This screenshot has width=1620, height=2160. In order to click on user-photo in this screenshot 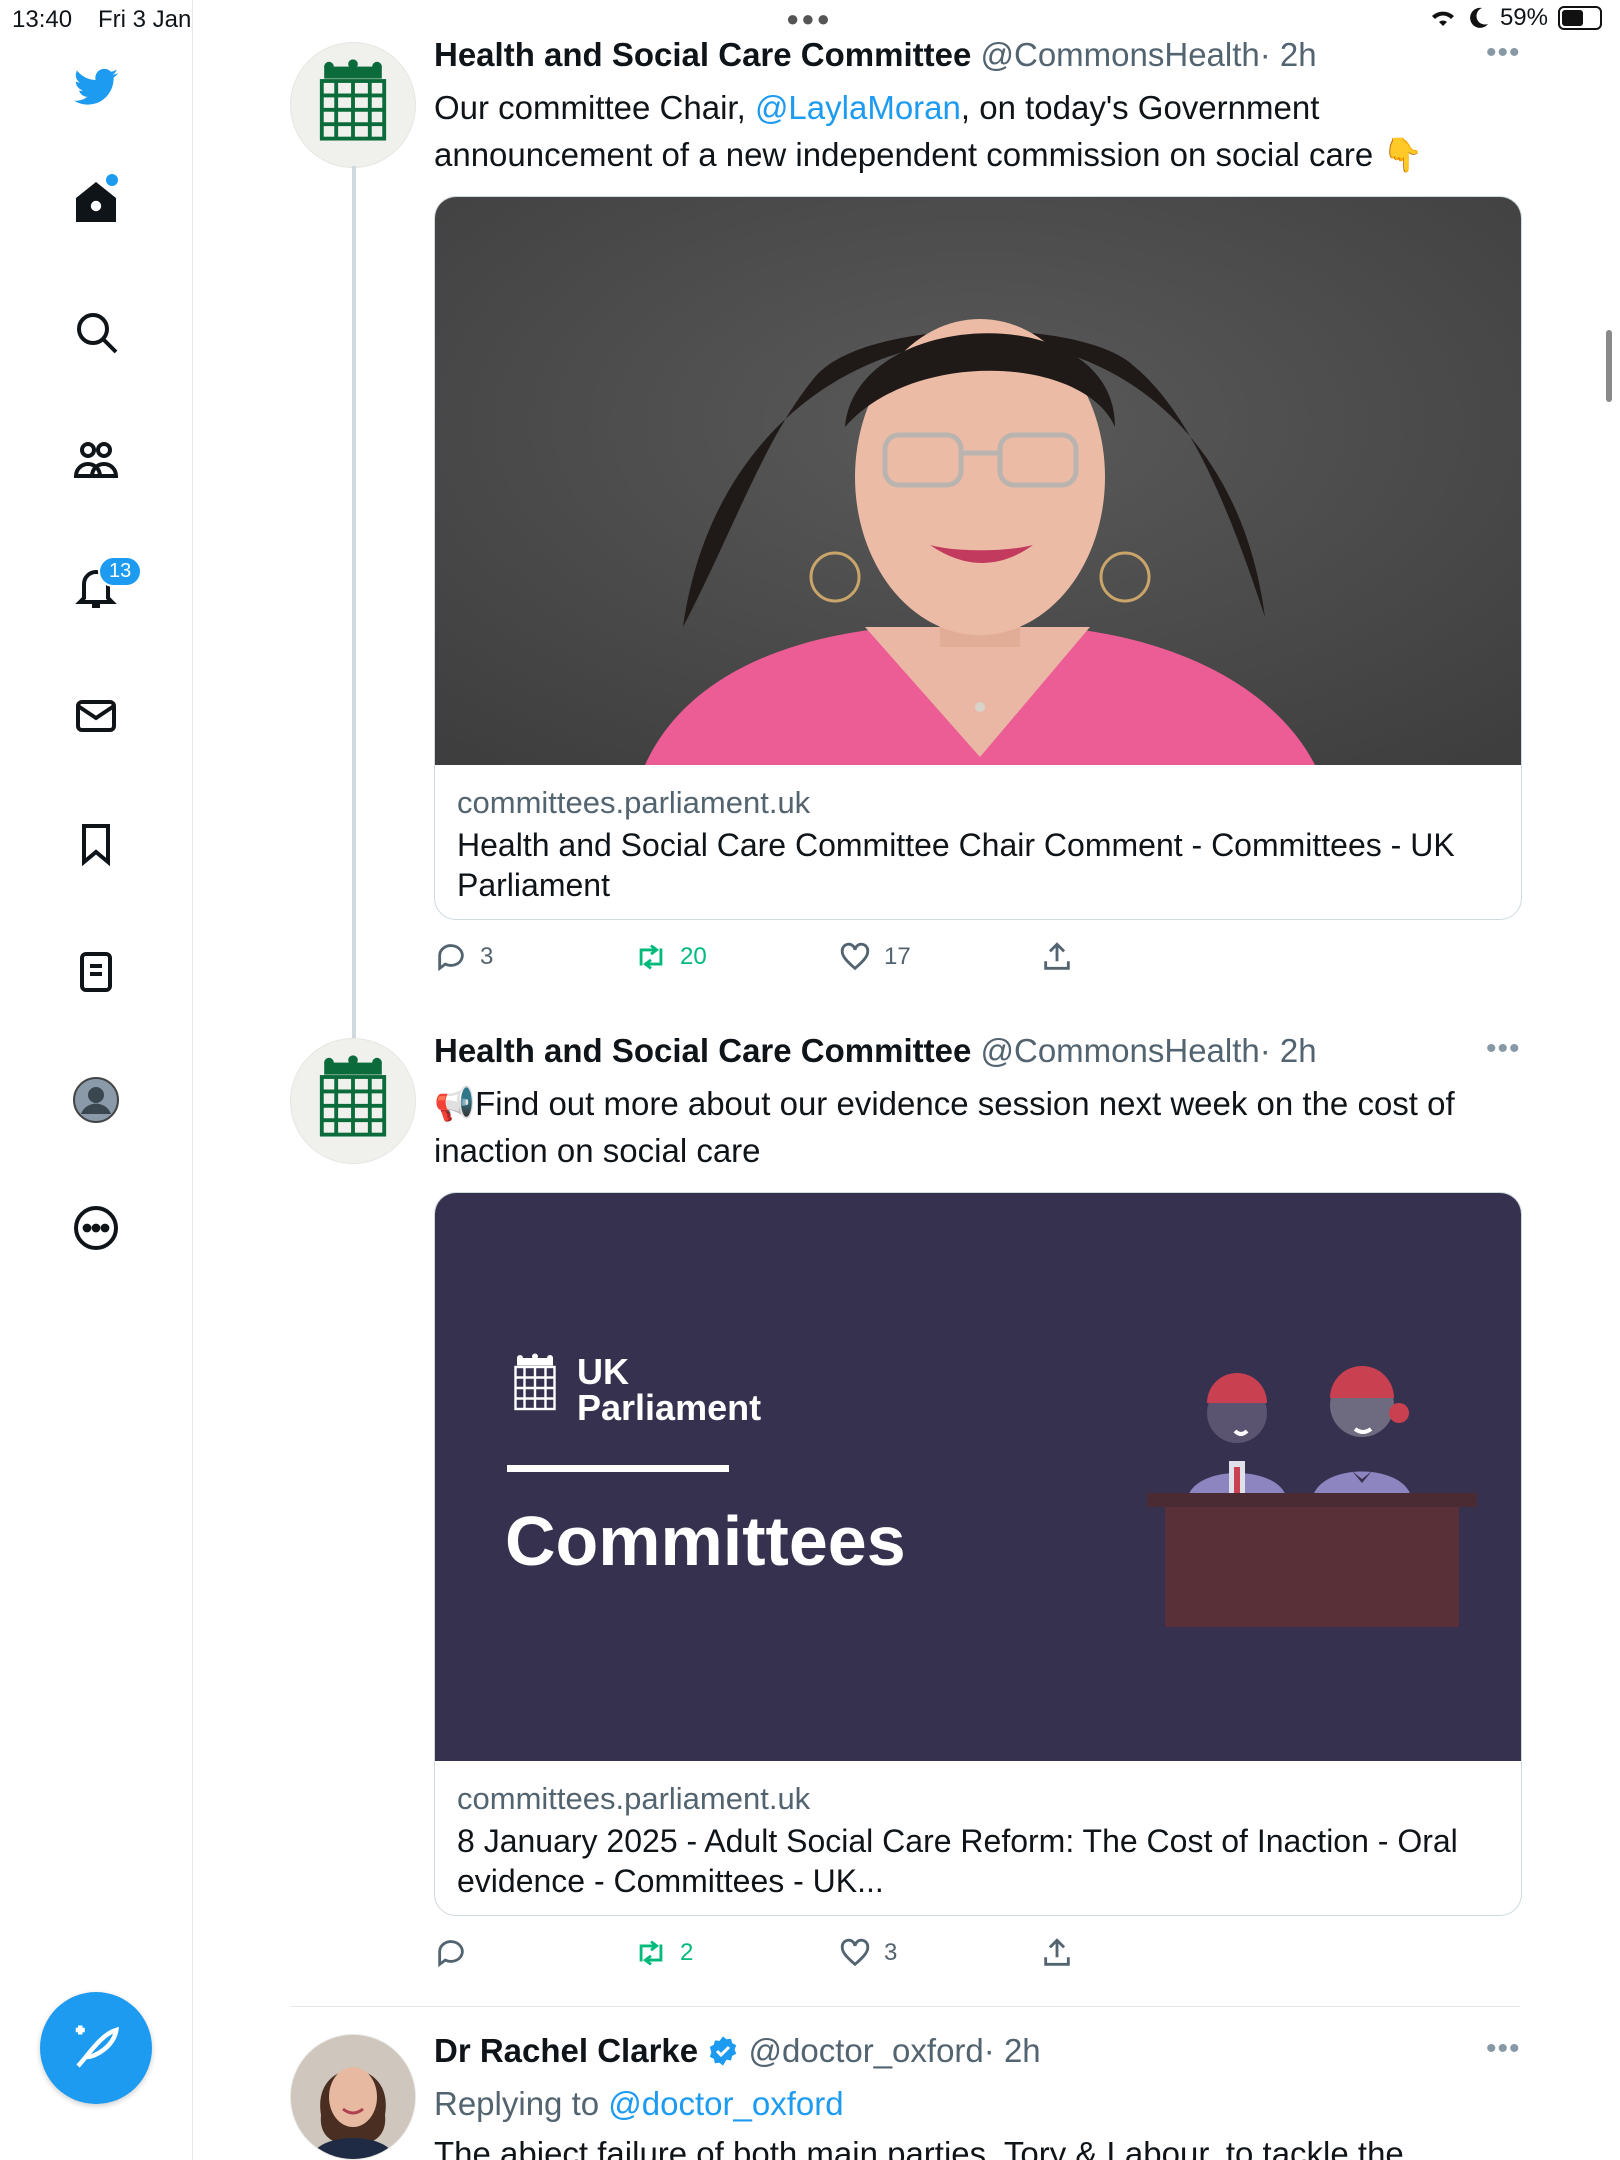, I will do `click(353, 2097)`.